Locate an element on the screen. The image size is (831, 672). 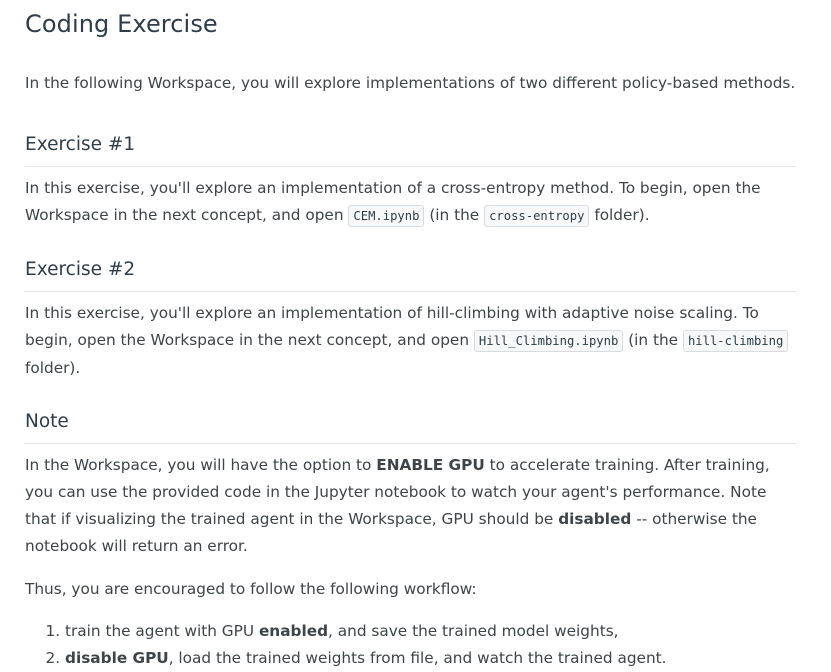
exercise-2-heading: Exercise #2 is located at coordinates (410, 274).